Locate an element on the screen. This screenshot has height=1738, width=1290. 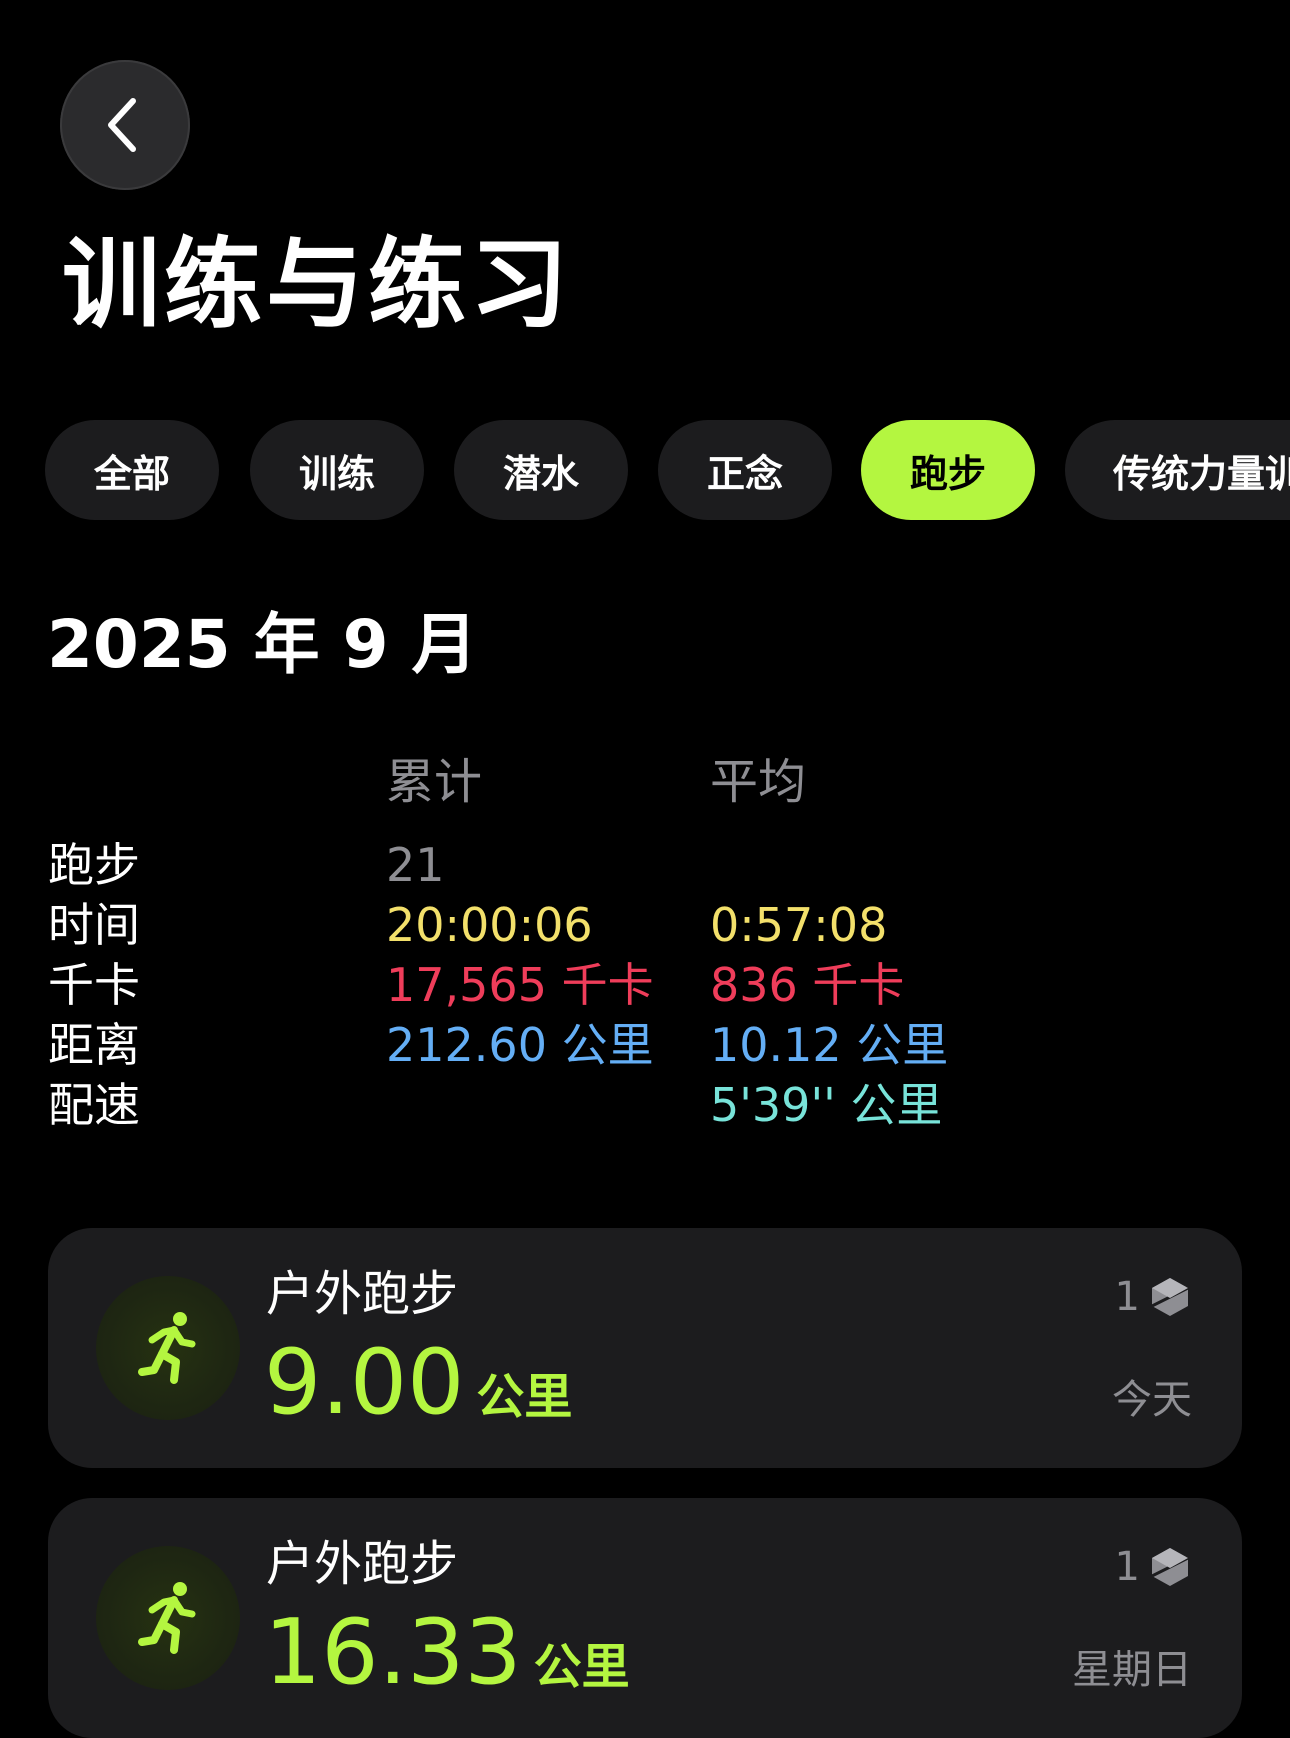
filter-bar: 全部 训练 潜水 正念 跑步 传统力量训 is located at coordinates (667, 470).